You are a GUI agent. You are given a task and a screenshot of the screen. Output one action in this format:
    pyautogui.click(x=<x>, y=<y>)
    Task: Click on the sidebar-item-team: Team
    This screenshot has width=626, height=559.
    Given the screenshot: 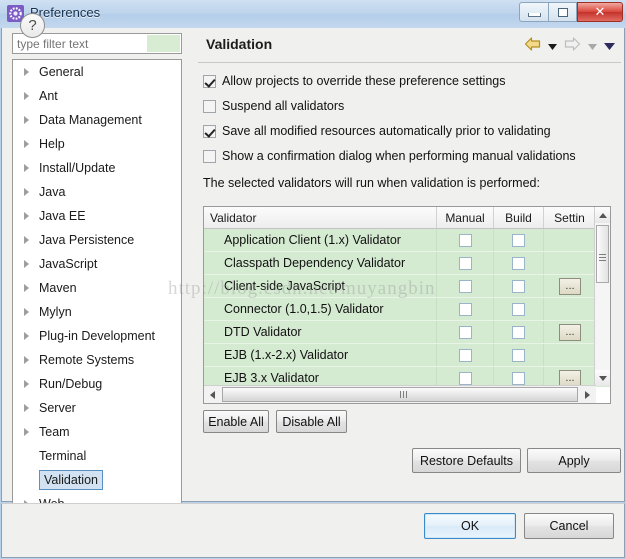 What is the action you would take?
    pyautogui.click(x=97, y=432)
    